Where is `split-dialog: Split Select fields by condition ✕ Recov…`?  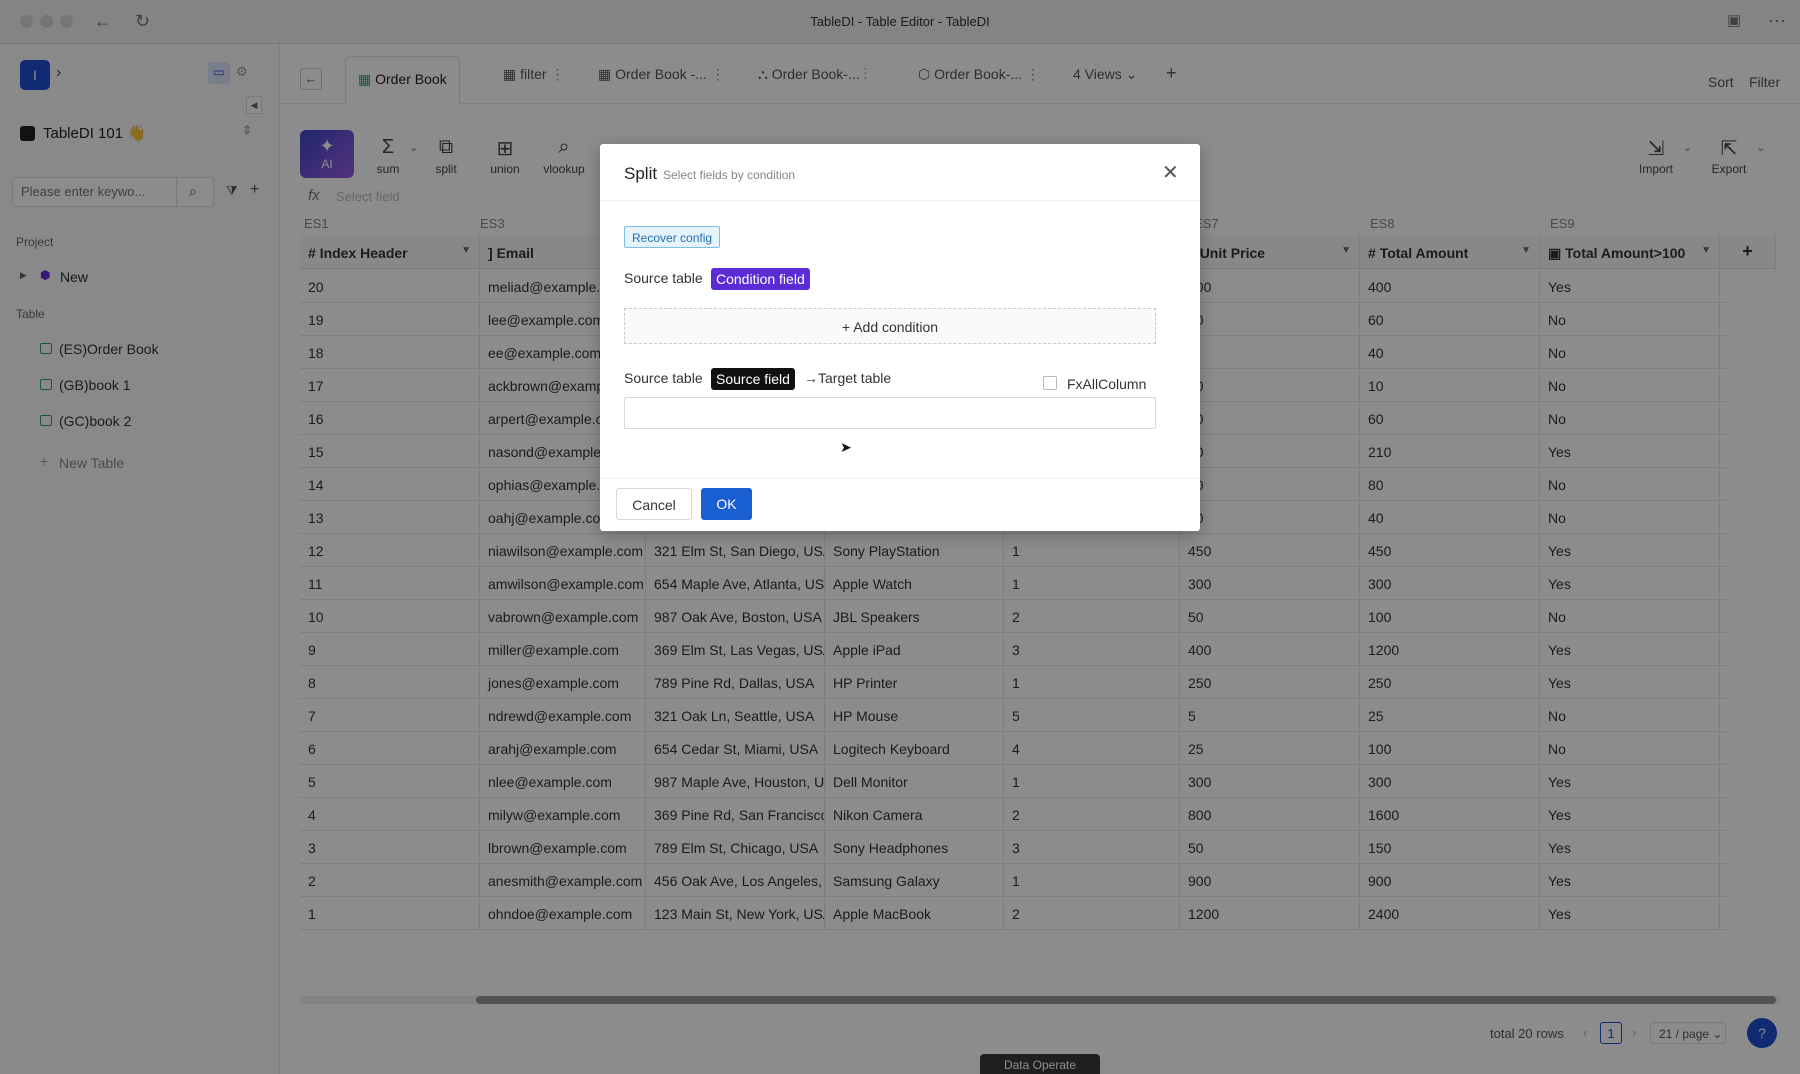 split-dialog: Split Select fields by condition ✕ Recov… is located at coordinates (900, 337).